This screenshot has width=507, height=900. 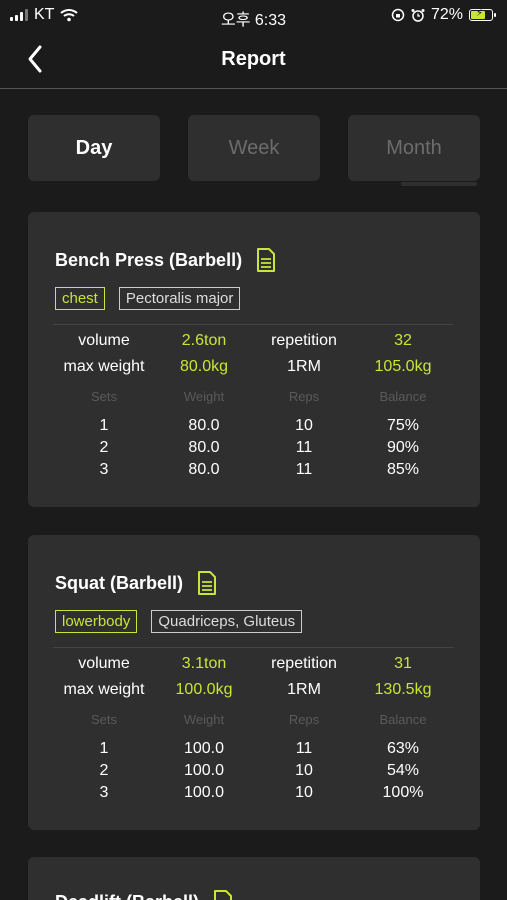 What do you see at coordinates (482, 14) in the screenshot?
I see `battery-icon: ⚡` at bounding box center [482, 14].